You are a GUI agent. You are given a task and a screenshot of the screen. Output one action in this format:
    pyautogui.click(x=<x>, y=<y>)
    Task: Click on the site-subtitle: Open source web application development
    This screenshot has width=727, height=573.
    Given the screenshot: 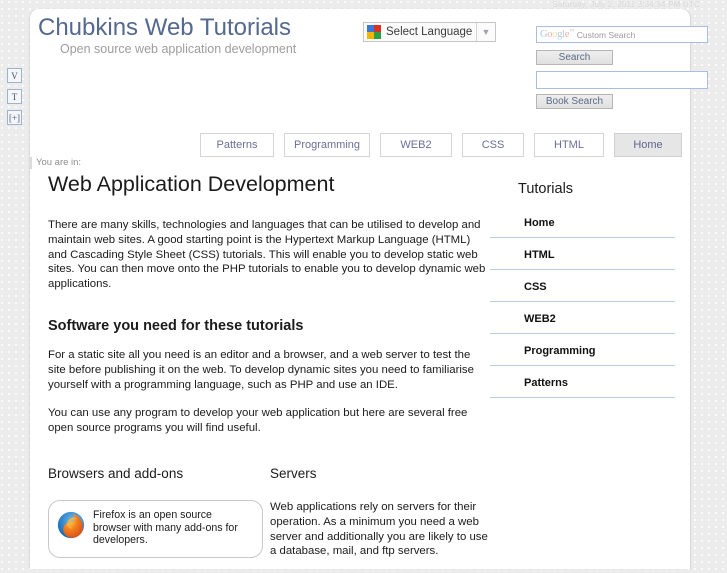 What is the action you would take?
    pyautogui.click(x=178, y=49)
    